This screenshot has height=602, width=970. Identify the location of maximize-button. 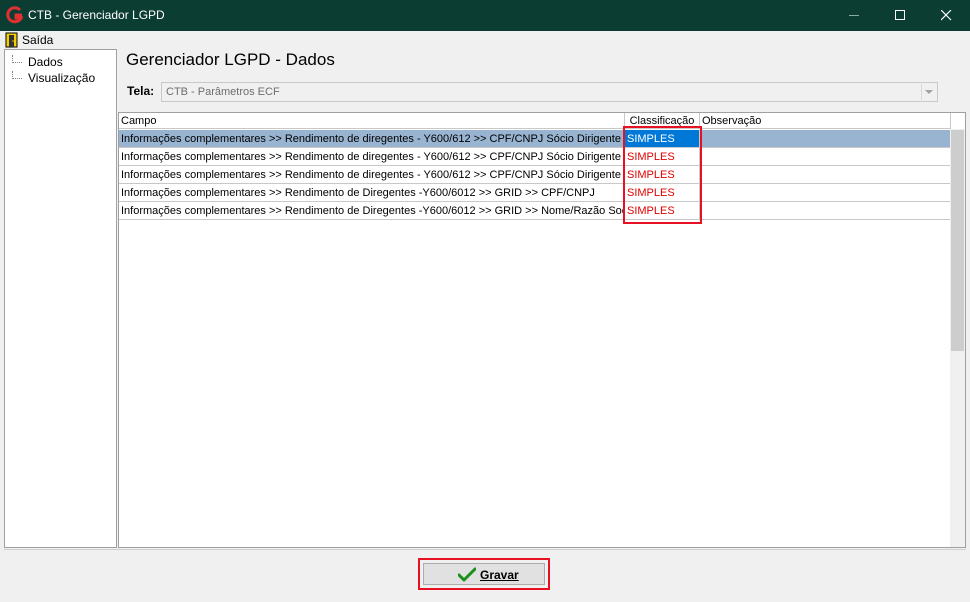
(901, 15).